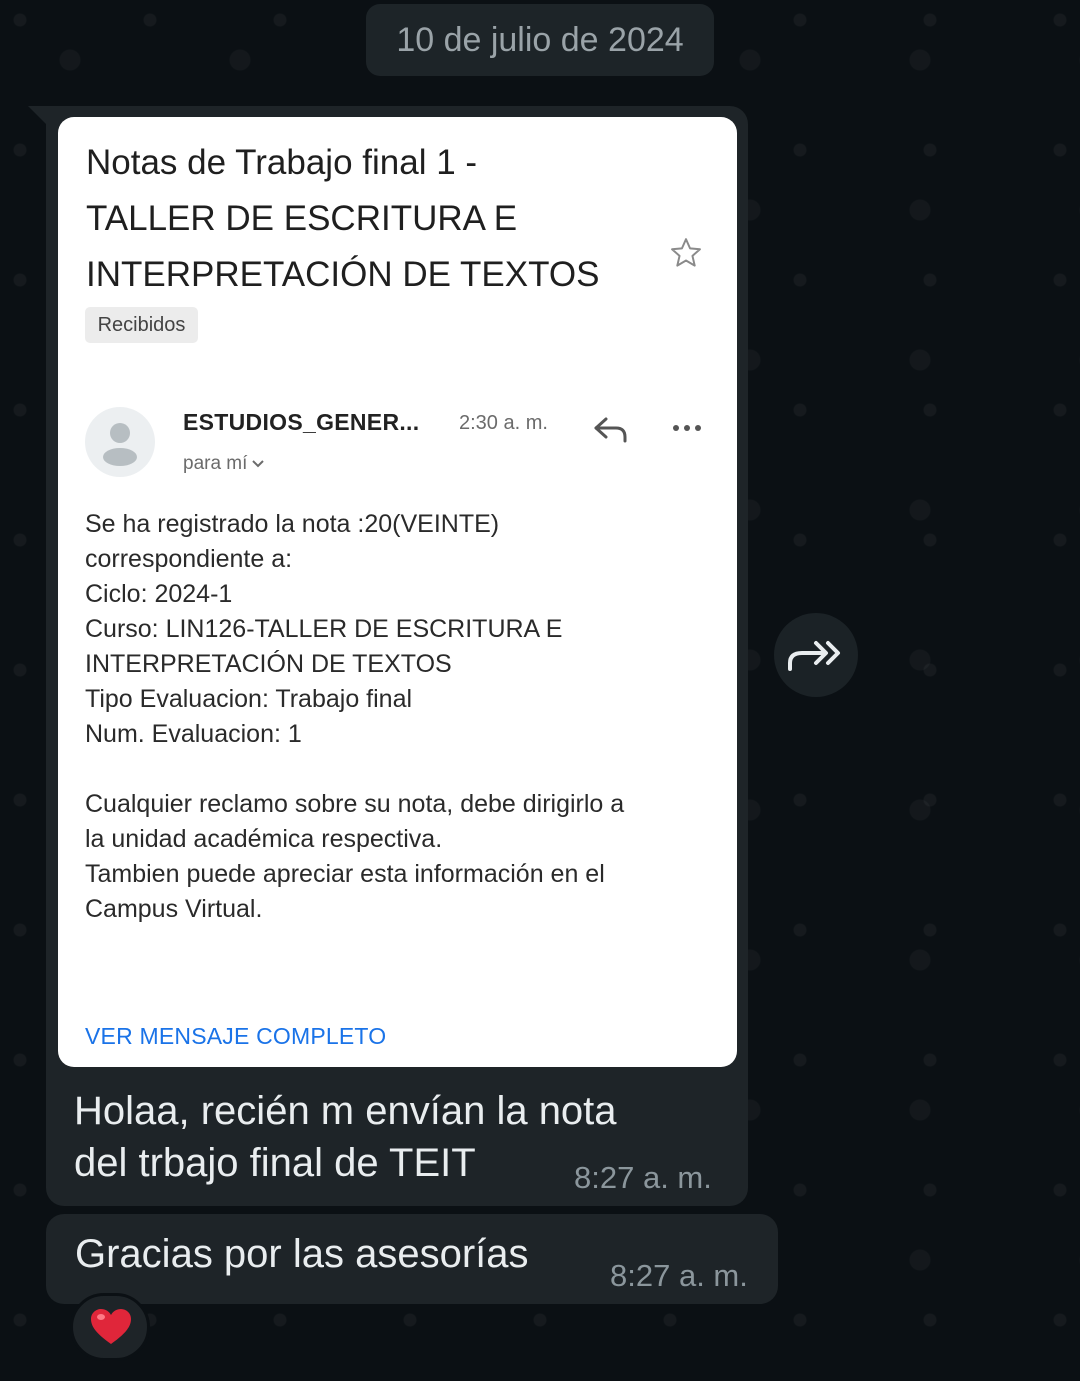 The height and width of the screenshot is (1381, 1080). I want to click on subject-line: TALLER DE ESCRITURA E, so click(302, 218).